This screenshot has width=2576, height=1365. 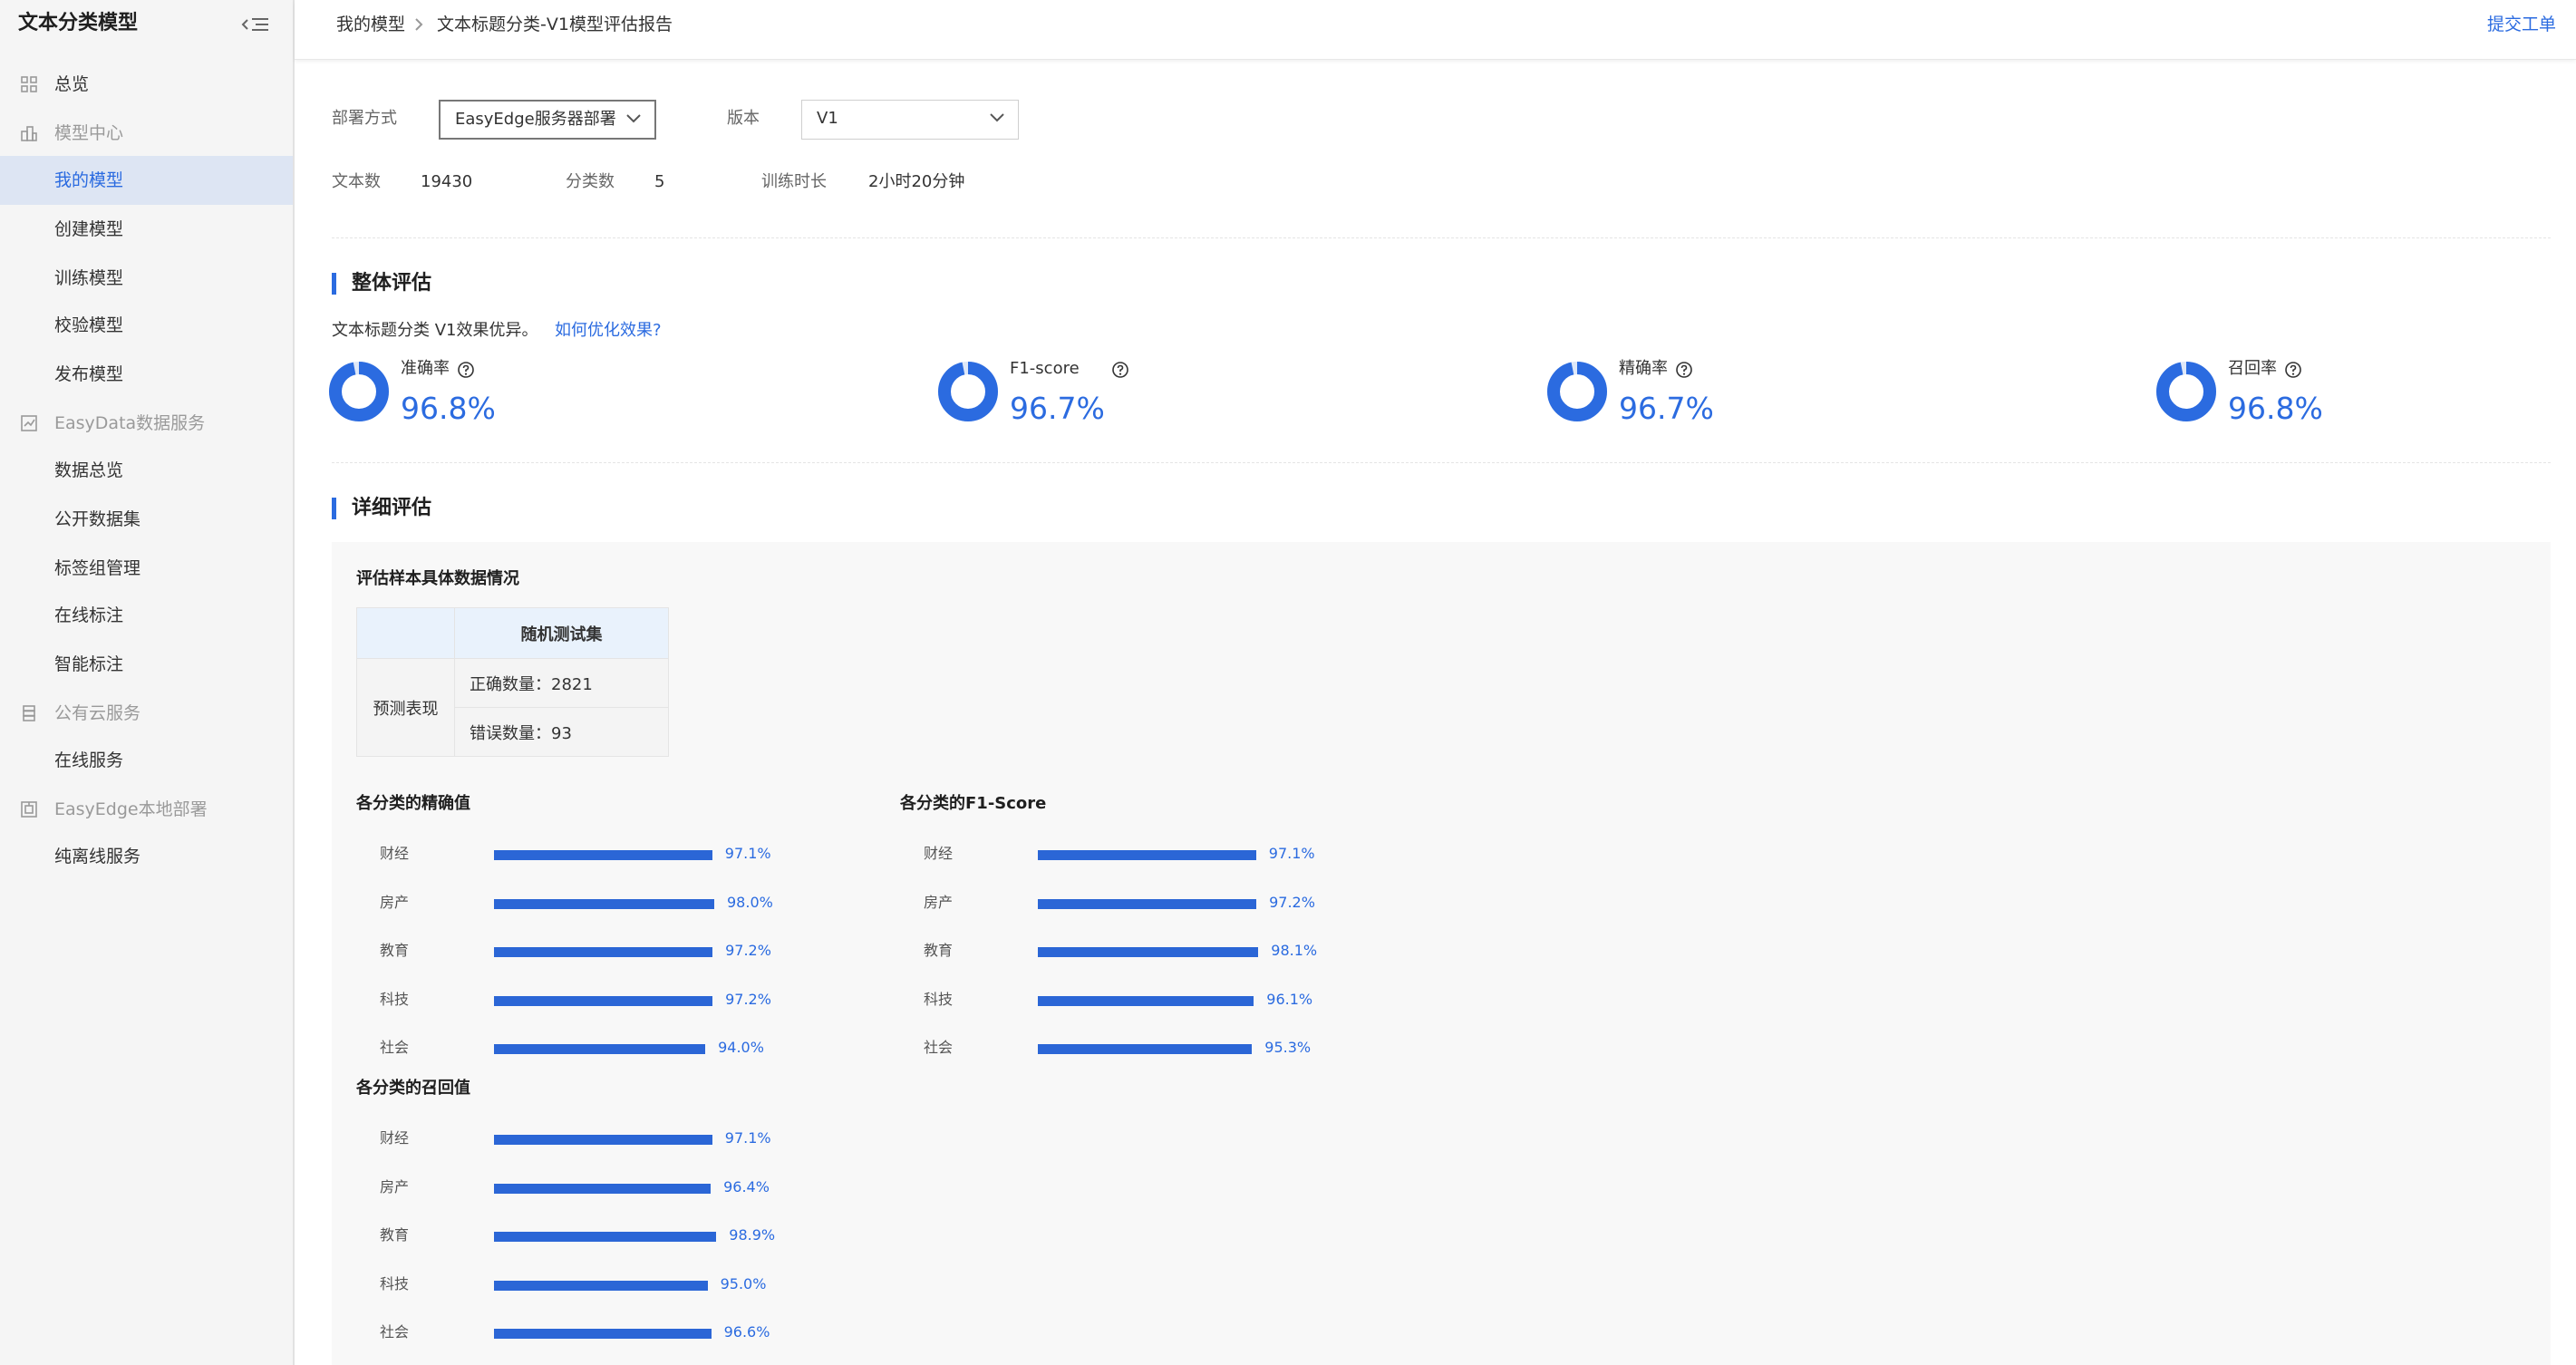 What do you see at coordinates (561, 732) in the screenshot?
I see `wrong-count-cell: 错误数量：93` at bounding box center [561, 732].